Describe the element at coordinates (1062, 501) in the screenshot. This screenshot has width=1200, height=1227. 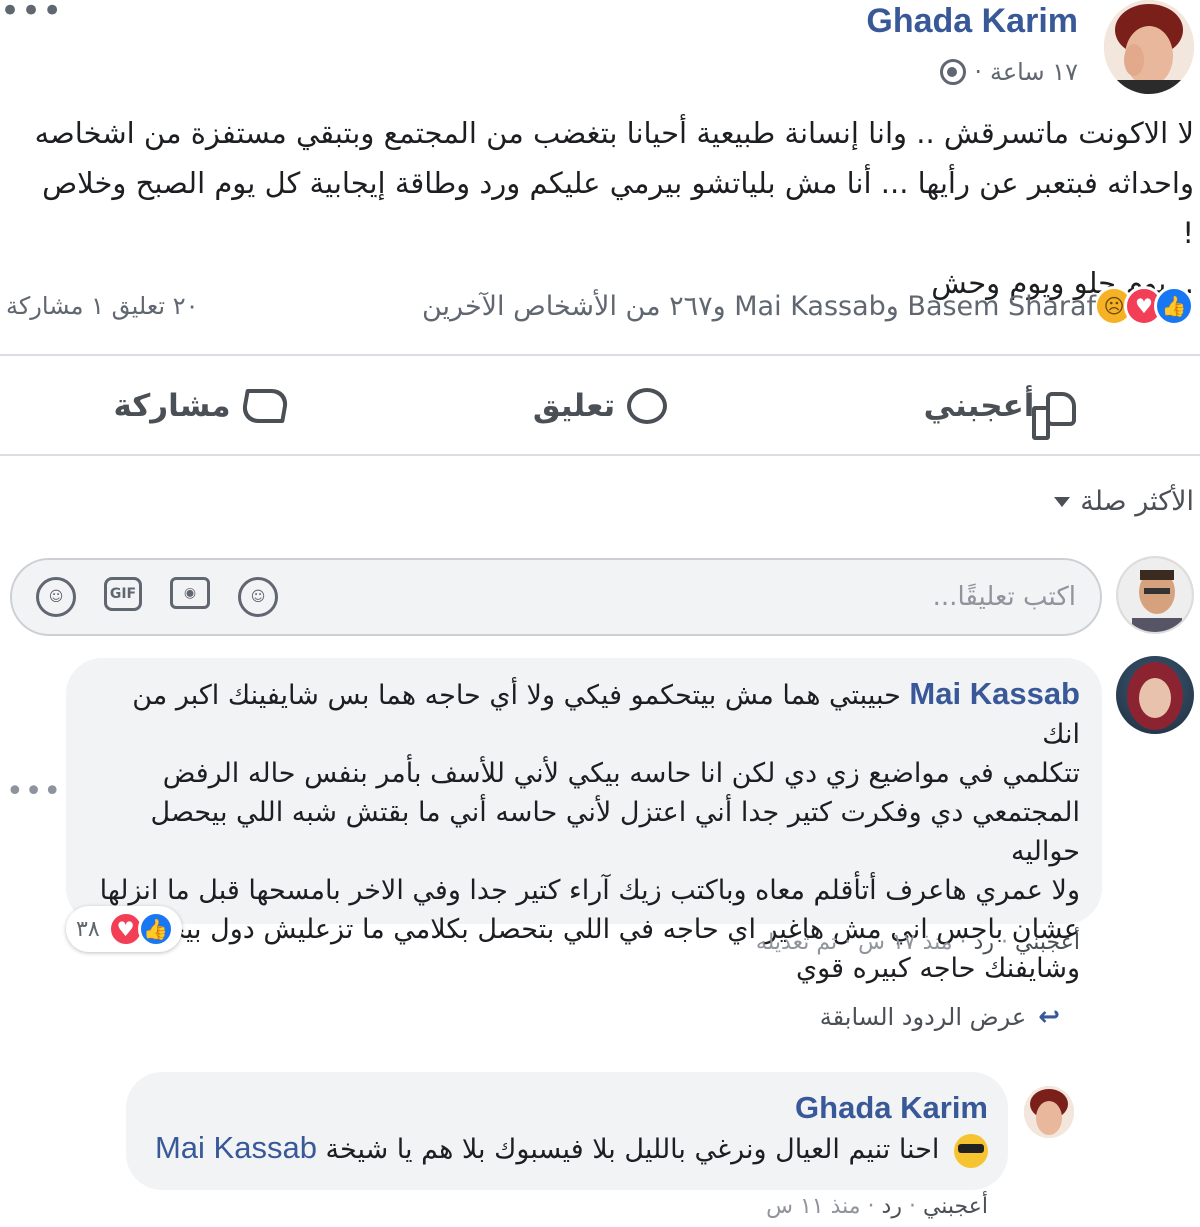
I see `caret-down-icon` at that location.